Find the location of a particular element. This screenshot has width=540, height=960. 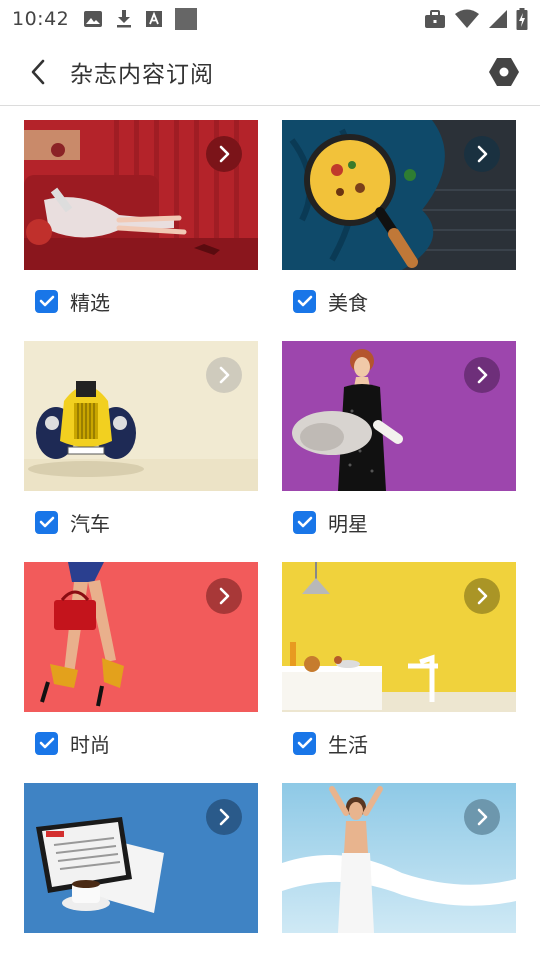

category-card-cars: 汽车 is located at coordinates (141, 447).